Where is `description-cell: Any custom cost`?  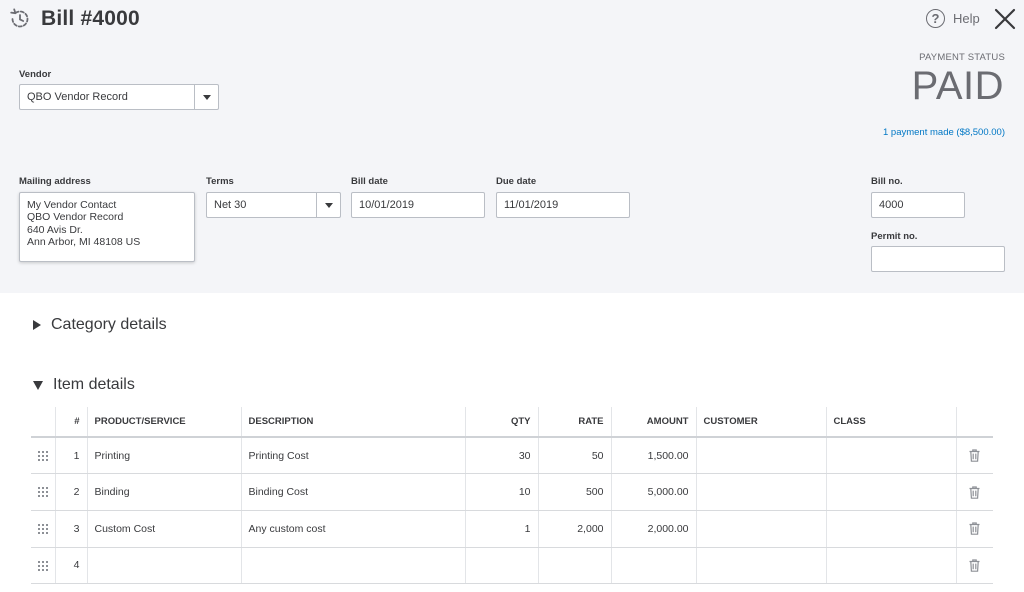
description-cell: Any custom cost is located at coordinates (352, 529).